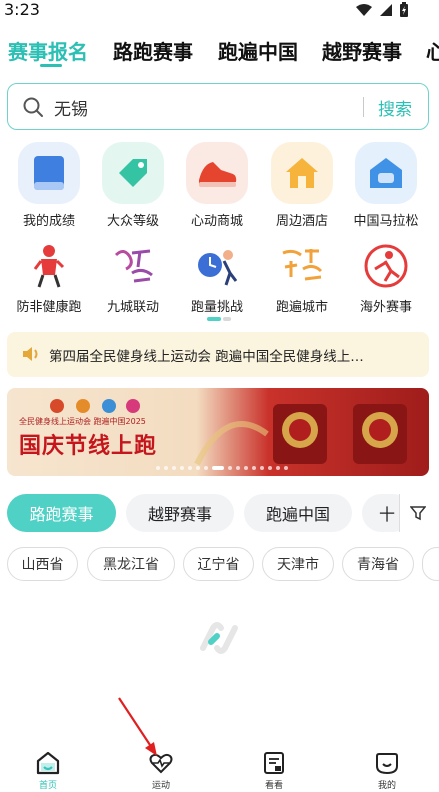  Describe the element at coordinates (274, 763) in the screenshot. I see `article-icon` at that location.